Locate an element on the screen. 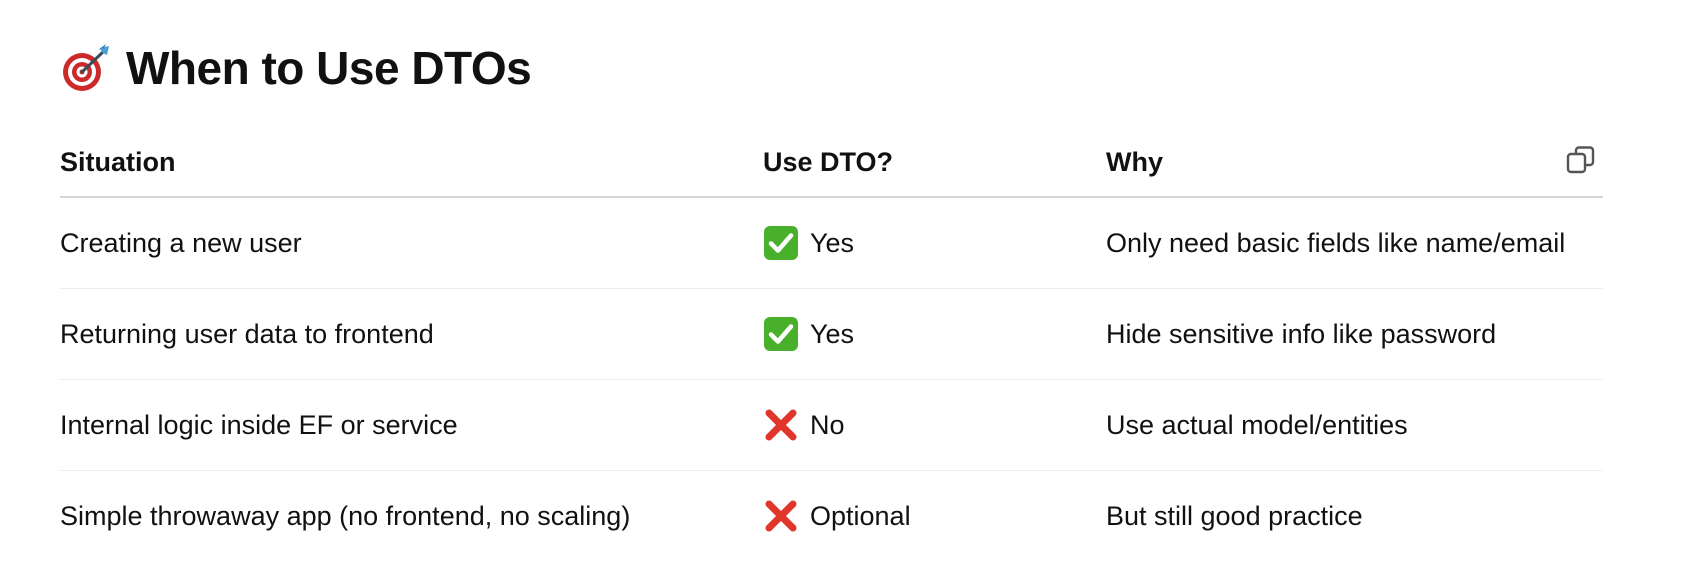 The image size is (1702, 568). page-heading: When to Use DTOs is located at coordinates (296, 68).